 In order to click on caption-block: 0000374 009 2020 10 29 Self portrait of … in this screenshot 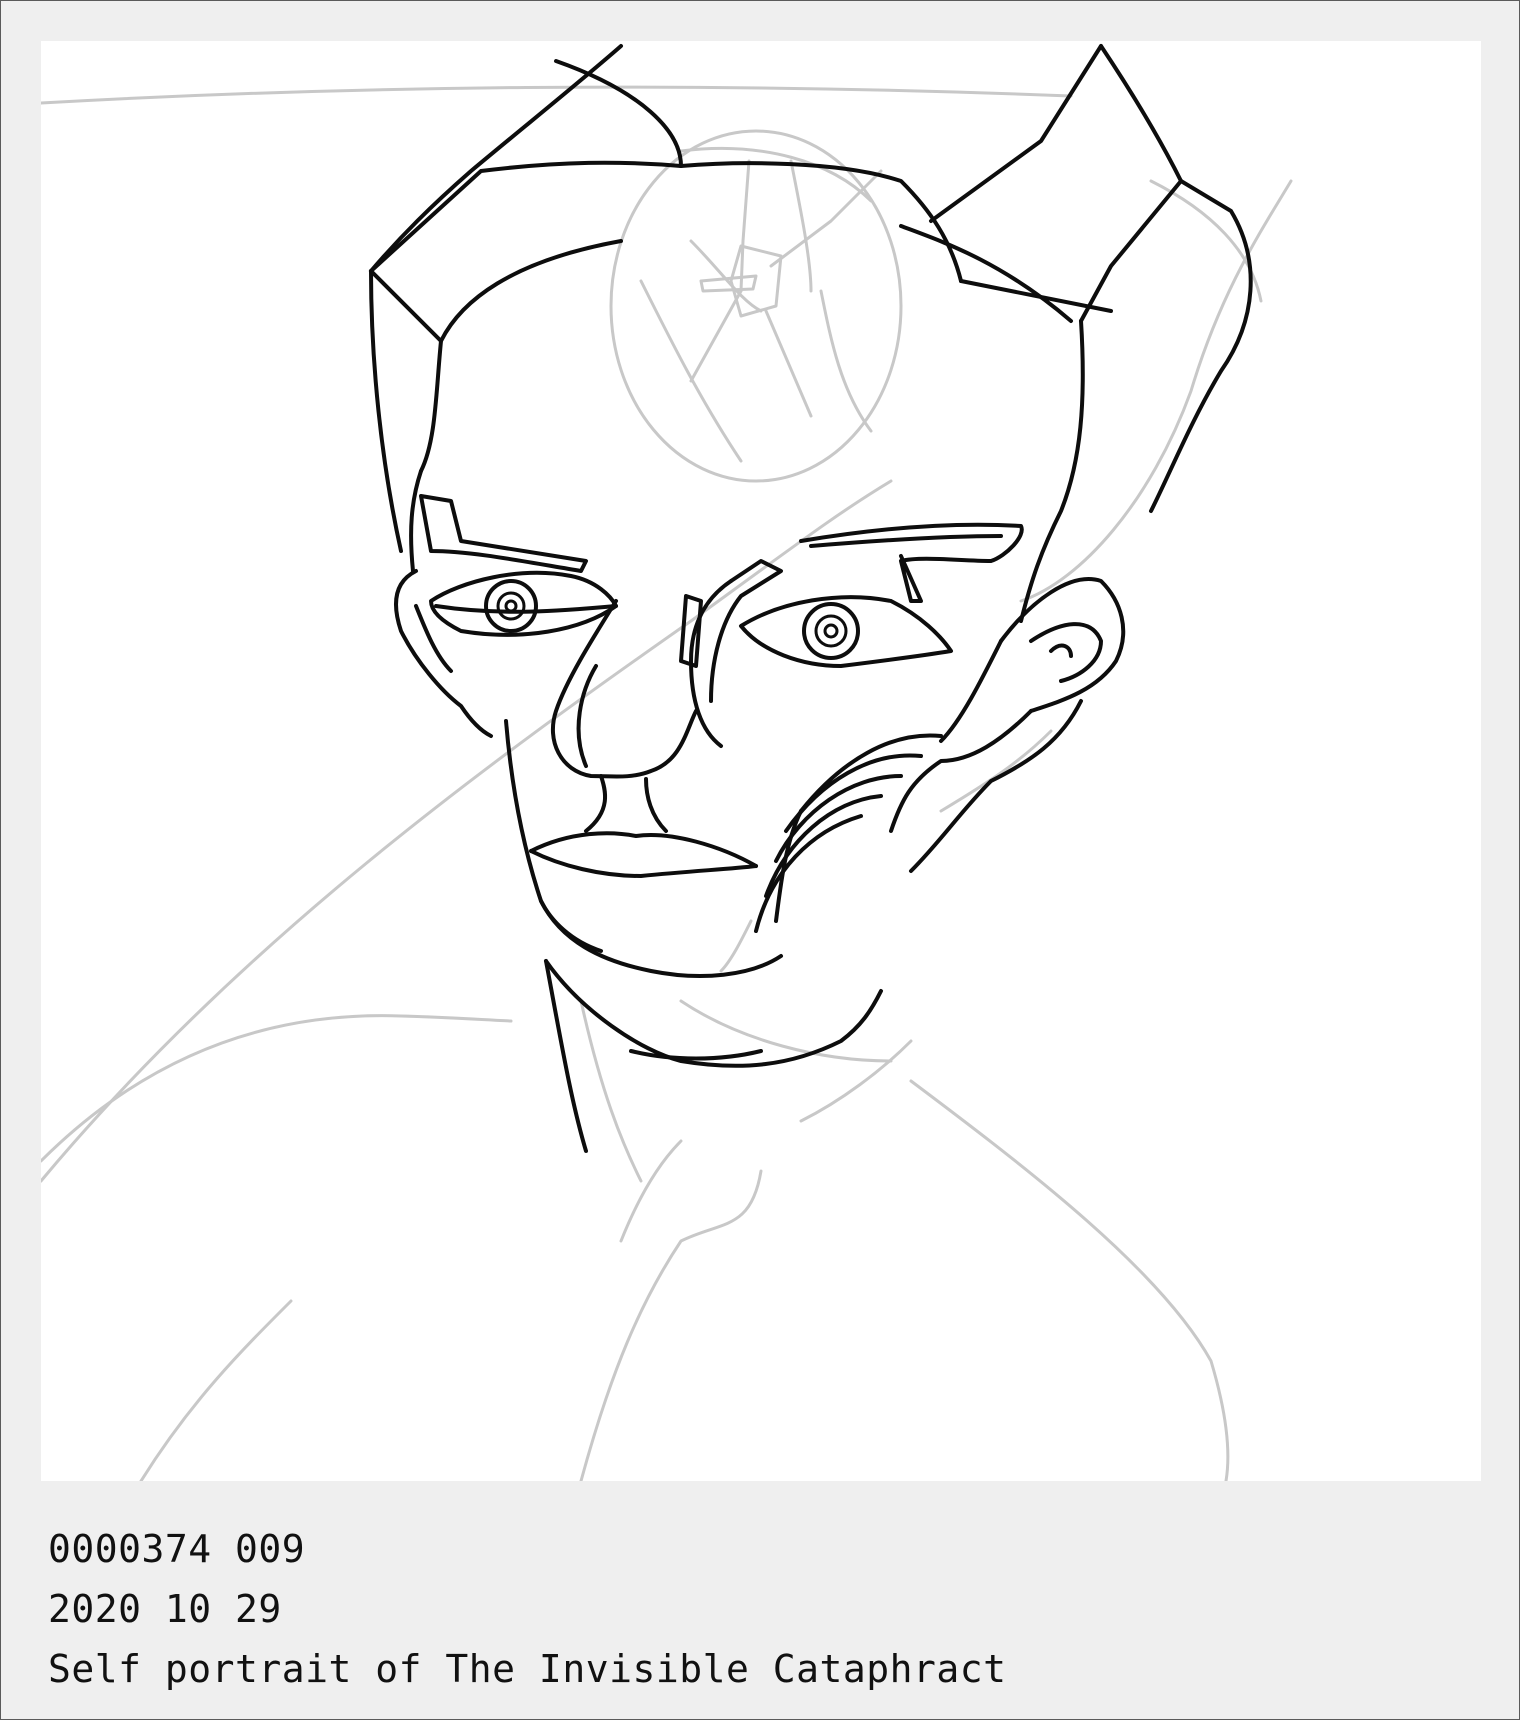, I will do `click(758, 1609)`.